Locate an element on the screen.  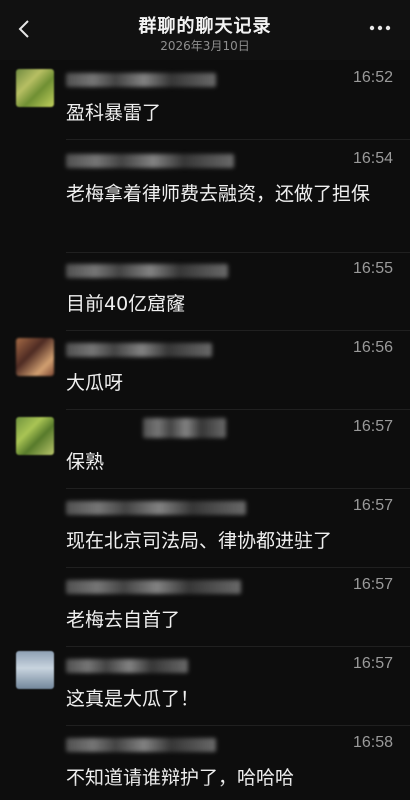
chat-history-header: 群聊的聊天记录 2026年3月10日 is located at coordinates (205, 30).